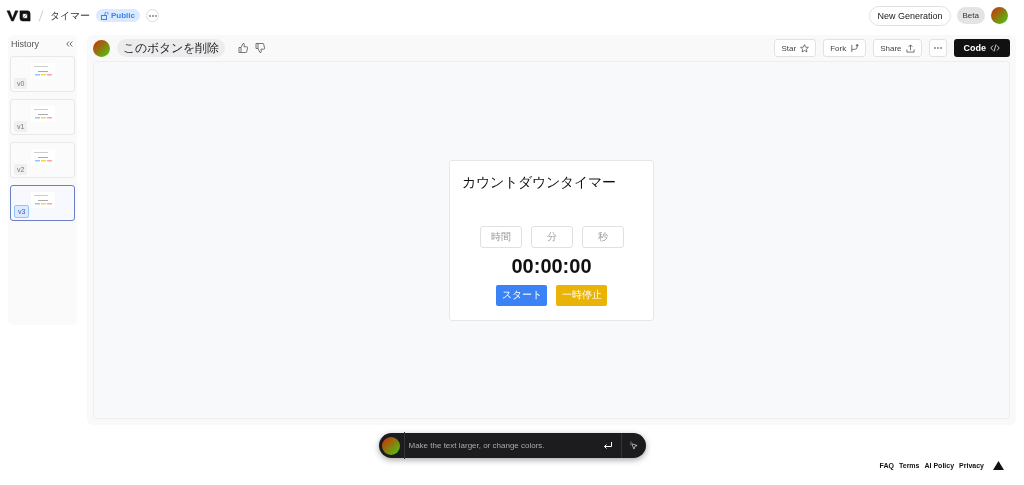  Describe the element at coordinates (981, 48) in the screenshot. I see `code-button: Code` at that location.